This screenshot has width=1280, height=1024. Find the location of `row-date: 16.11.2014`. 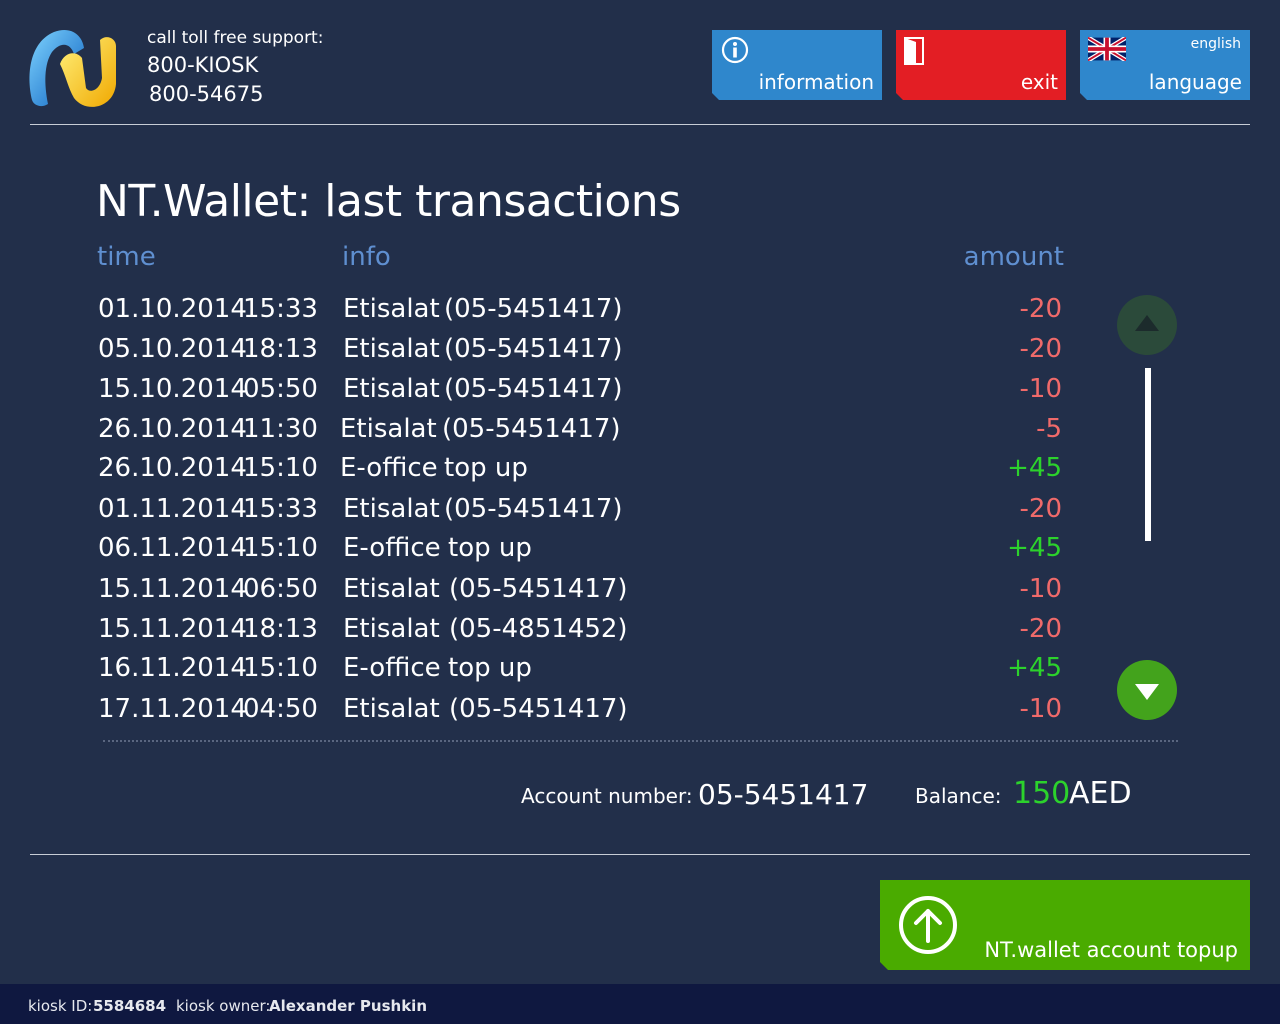

row-date: 16.11.2014 is located at coordinates (172, 668).